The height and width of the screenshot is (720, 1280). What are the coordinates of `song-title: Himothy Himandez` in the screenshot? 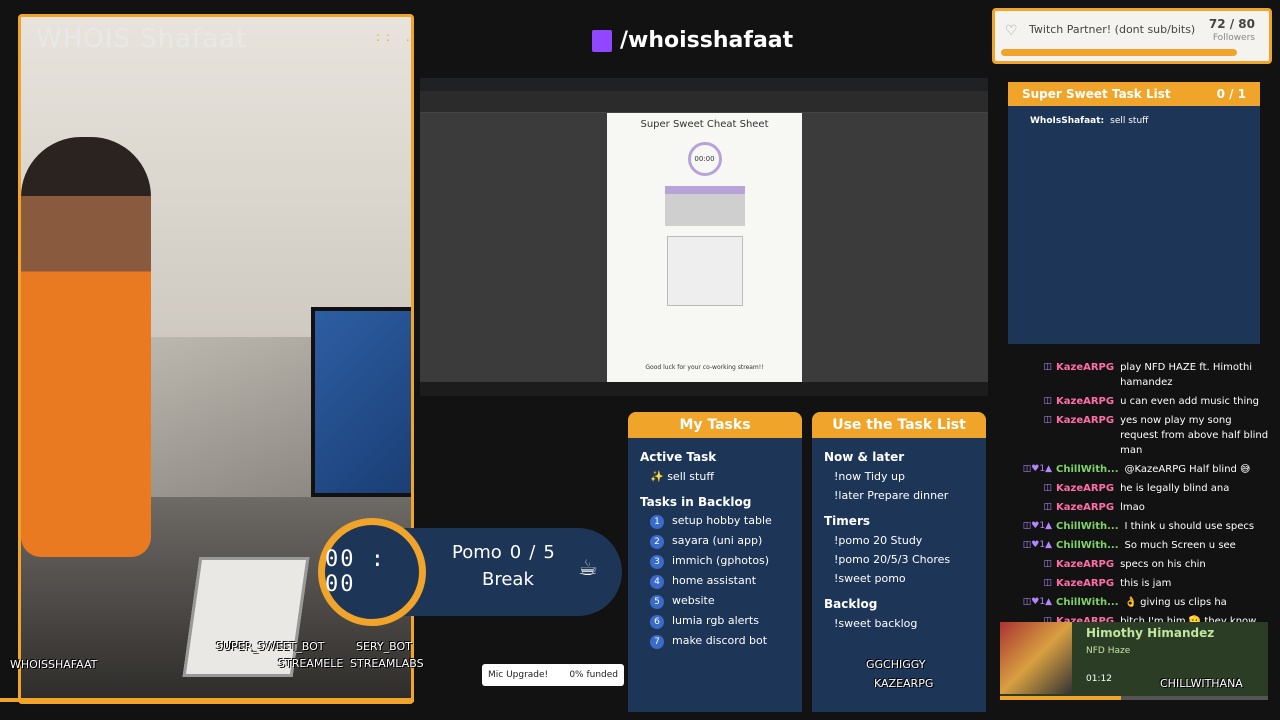 It's located at (1150, 633).